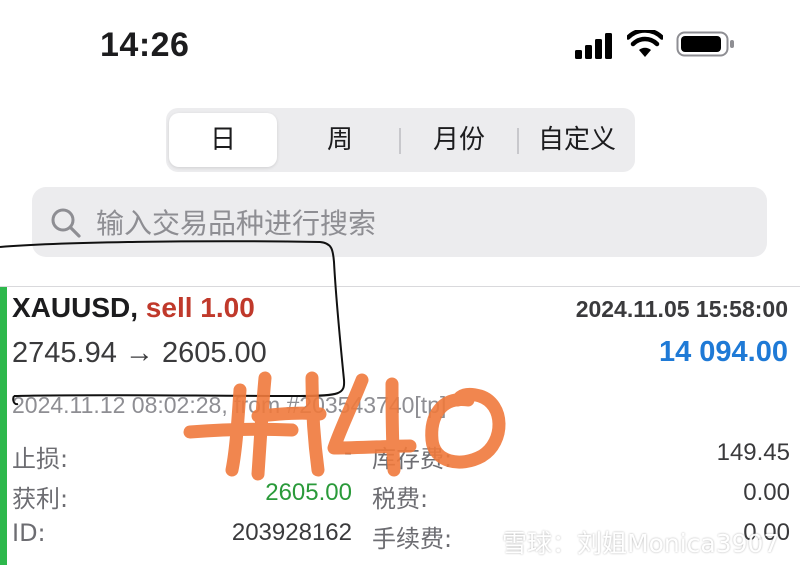 The height and width of the screenshot is (565, 800). I want to click on swap-value: 149.45, so click(753, 452).